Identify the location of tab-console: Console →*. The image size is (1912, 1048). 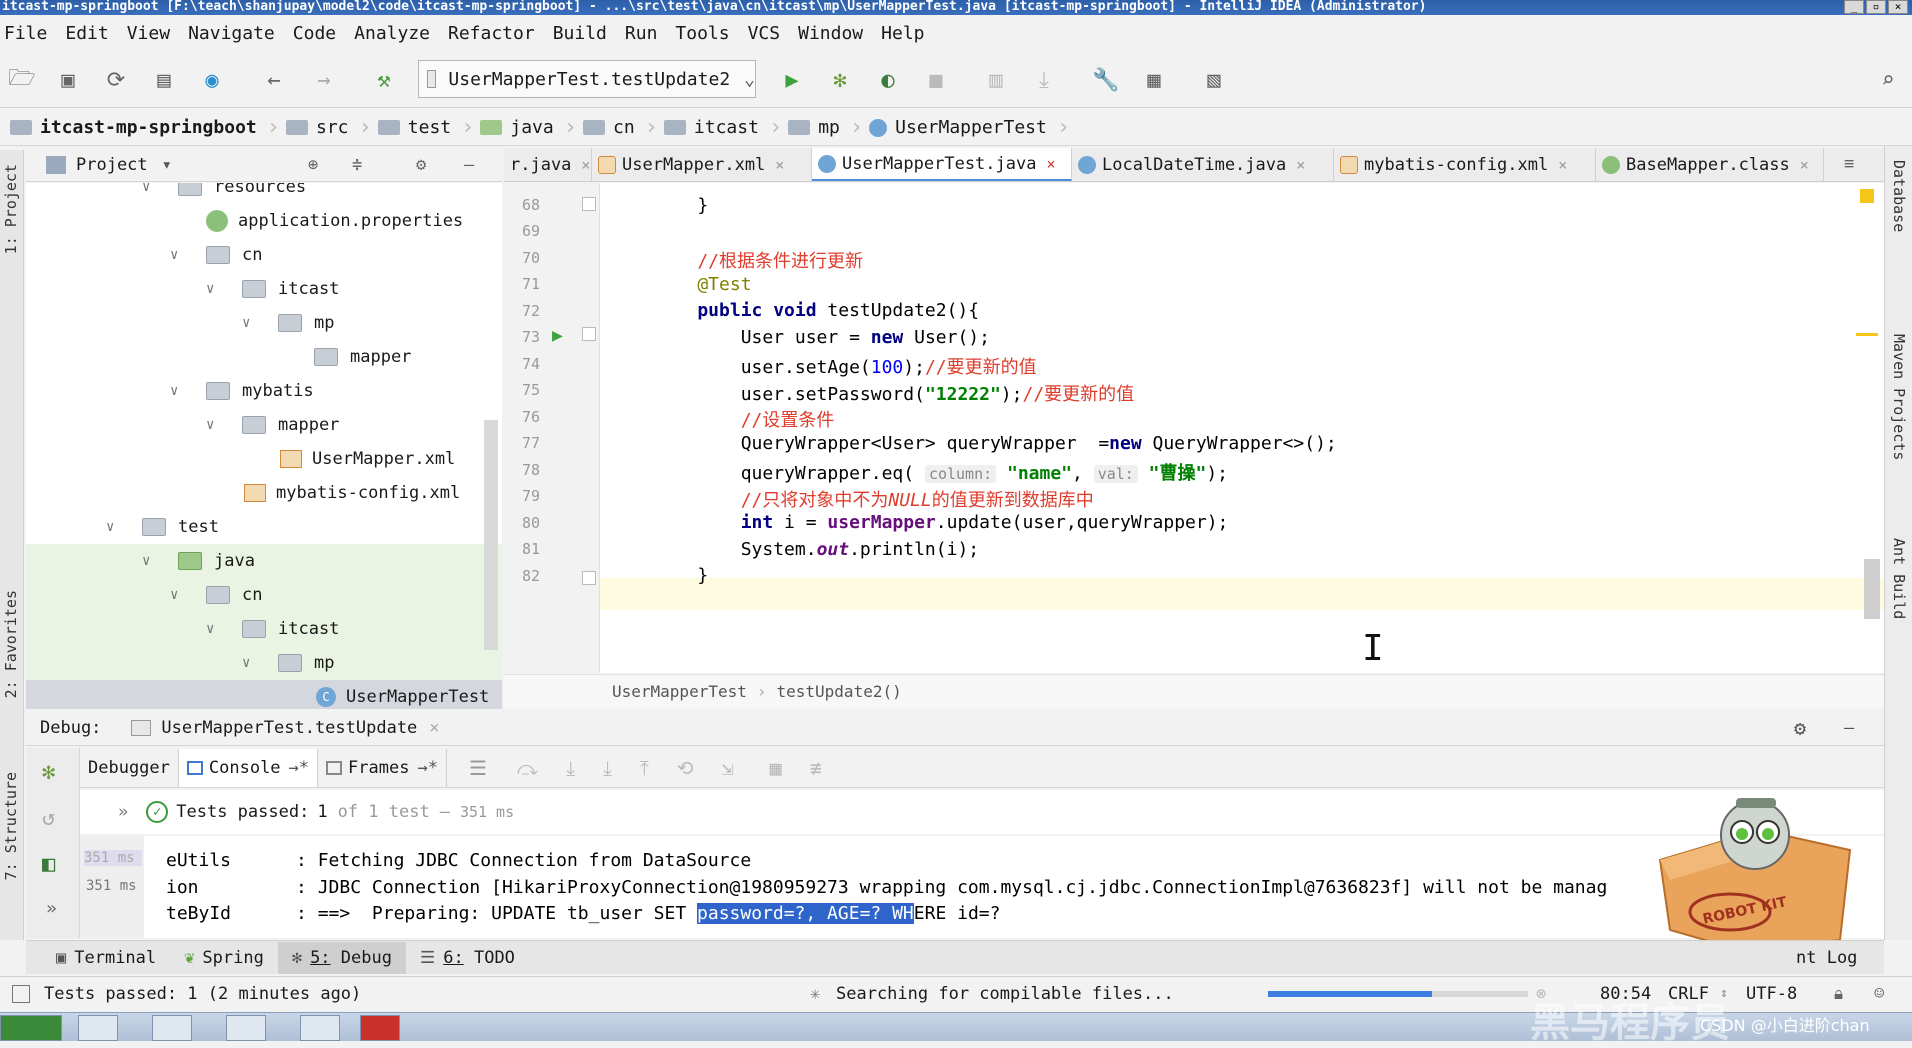
(248, 767).